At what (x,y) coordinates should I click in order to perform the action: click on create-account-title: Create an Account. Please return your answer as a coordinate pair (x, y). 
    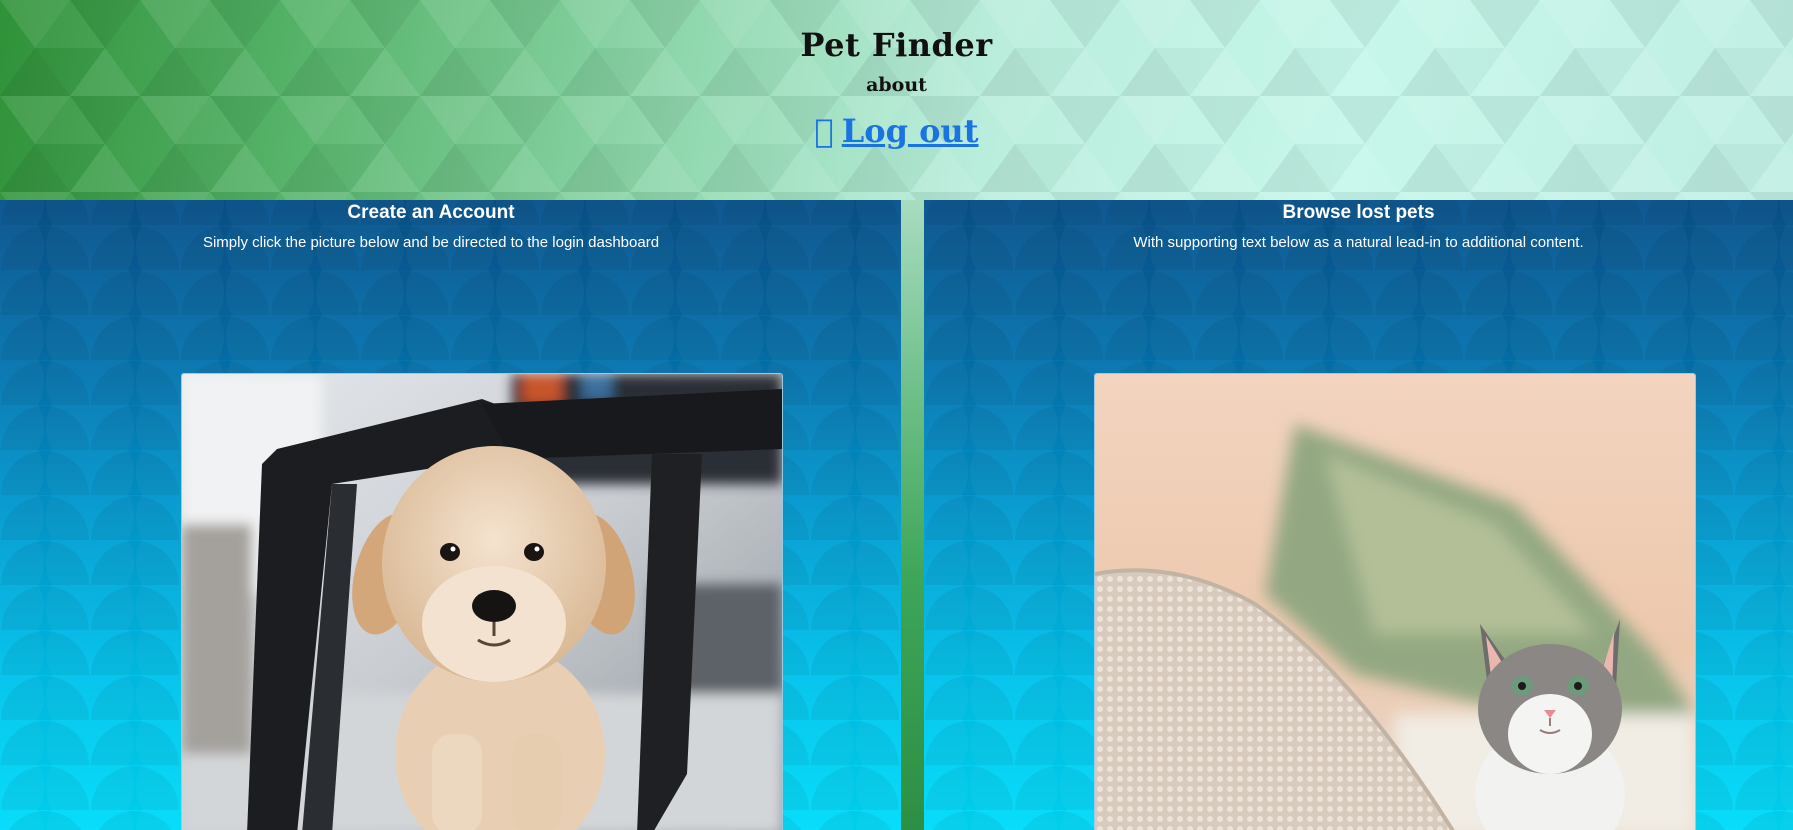
    Looking at the image, I should click on (431, 212).